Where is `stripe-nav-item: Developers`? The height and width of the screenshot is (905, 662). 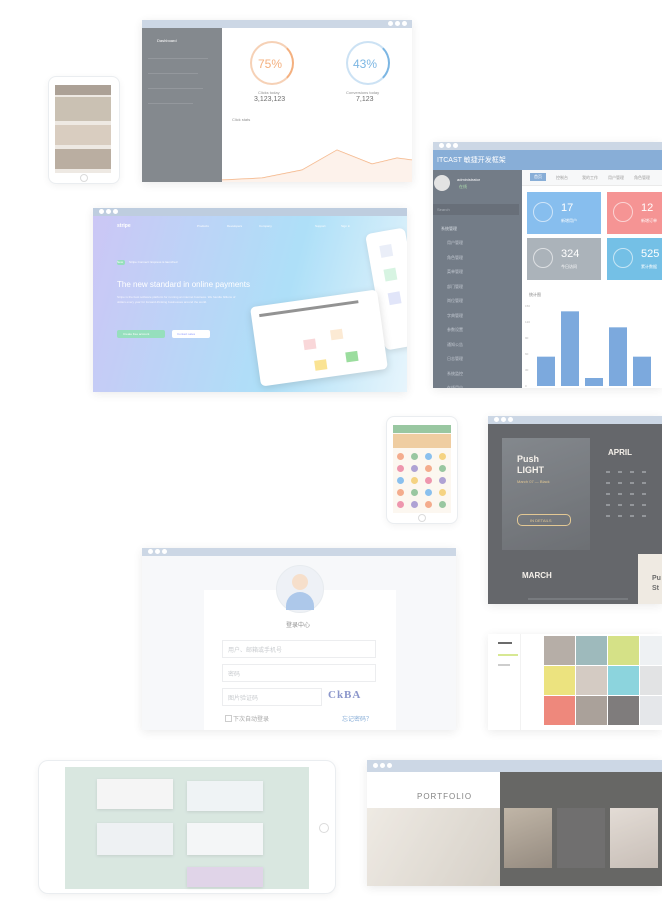
stripe-nav-item: Developers is located at coordinates (234, 226).